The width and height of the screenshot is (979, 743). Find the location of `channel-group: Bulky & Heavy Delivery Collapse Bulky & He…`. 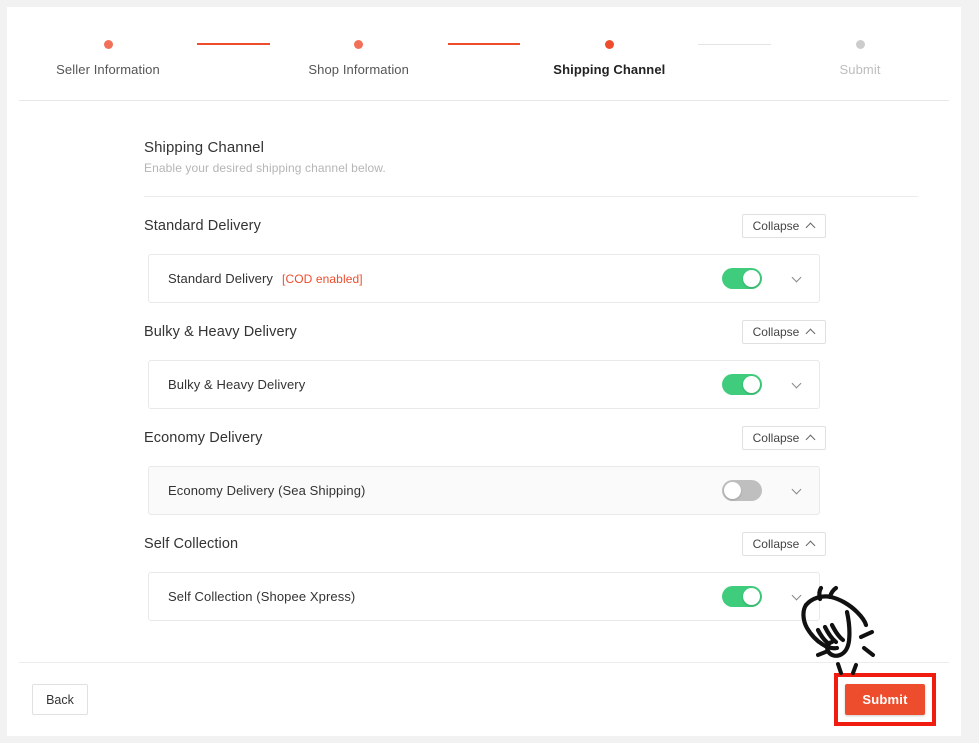

channel-group: Bulky & Heavy Delivery Collapse Bulky & He… is located at coordinates (531, 356).